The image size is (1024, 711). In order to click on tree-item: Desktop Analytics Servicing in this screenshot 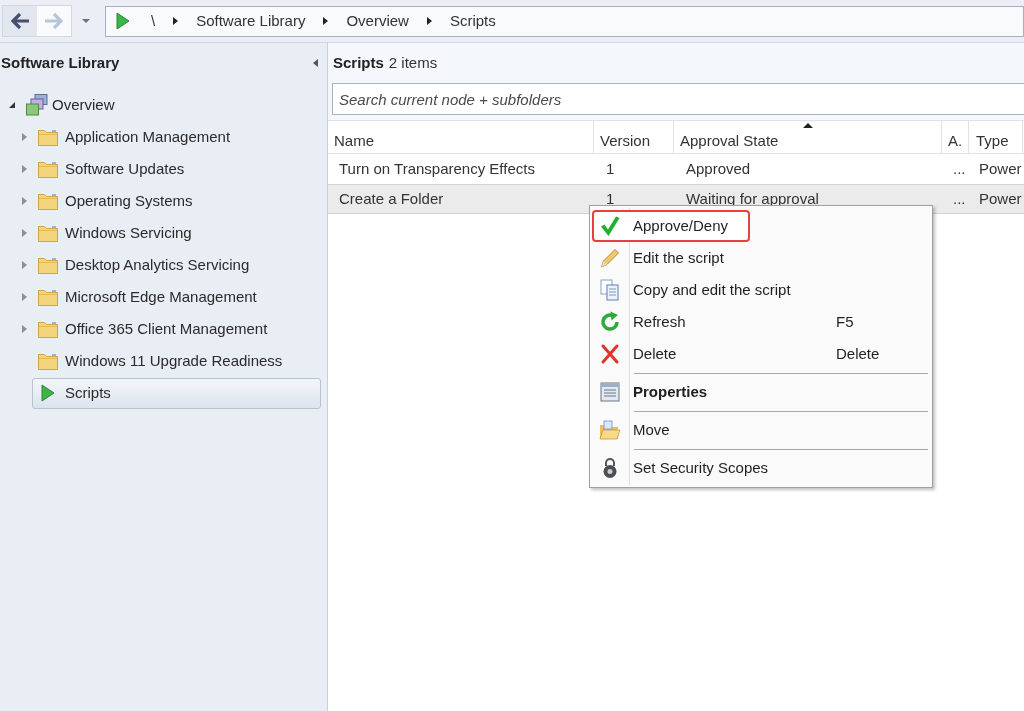, I will do `click(176, 265)`.